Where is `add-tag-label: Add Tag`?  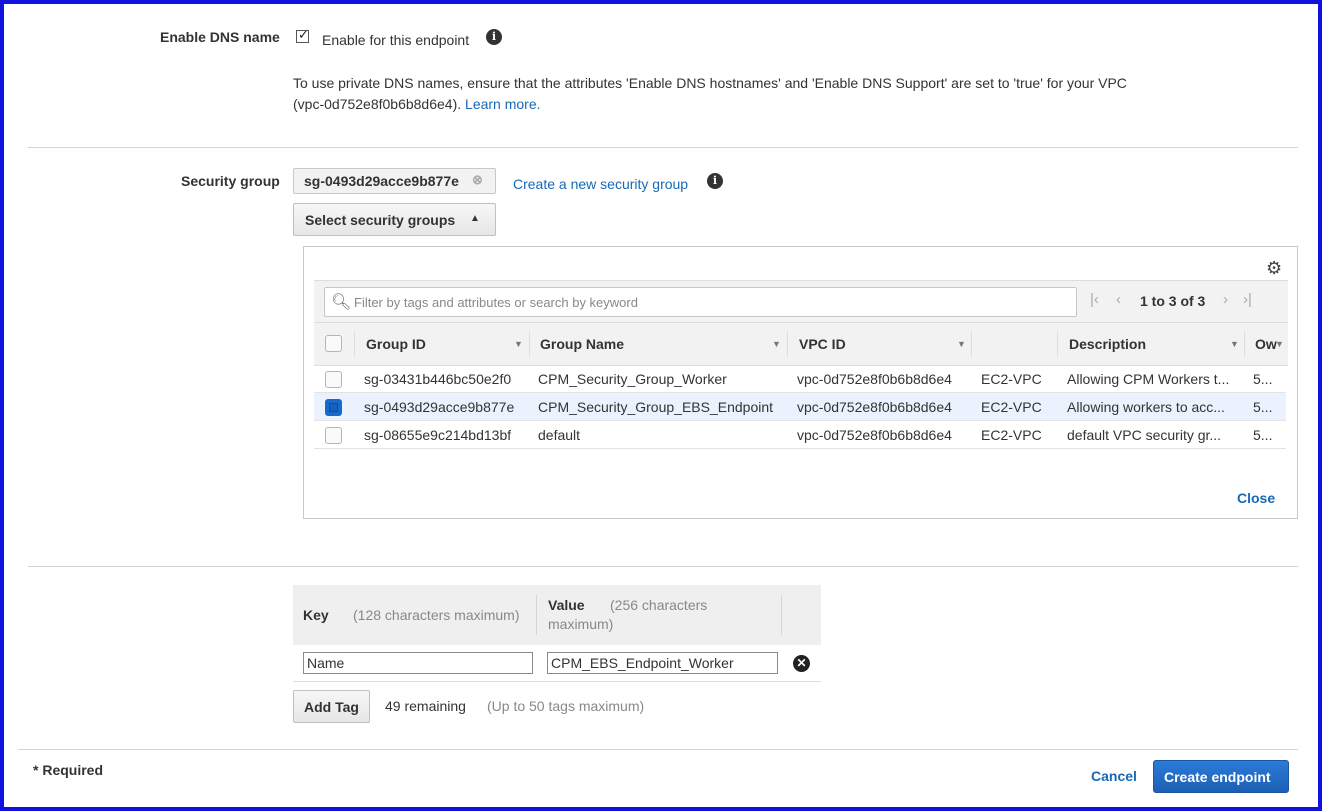 add-tag-label: Add Tag is located at coordinates (331, 707).